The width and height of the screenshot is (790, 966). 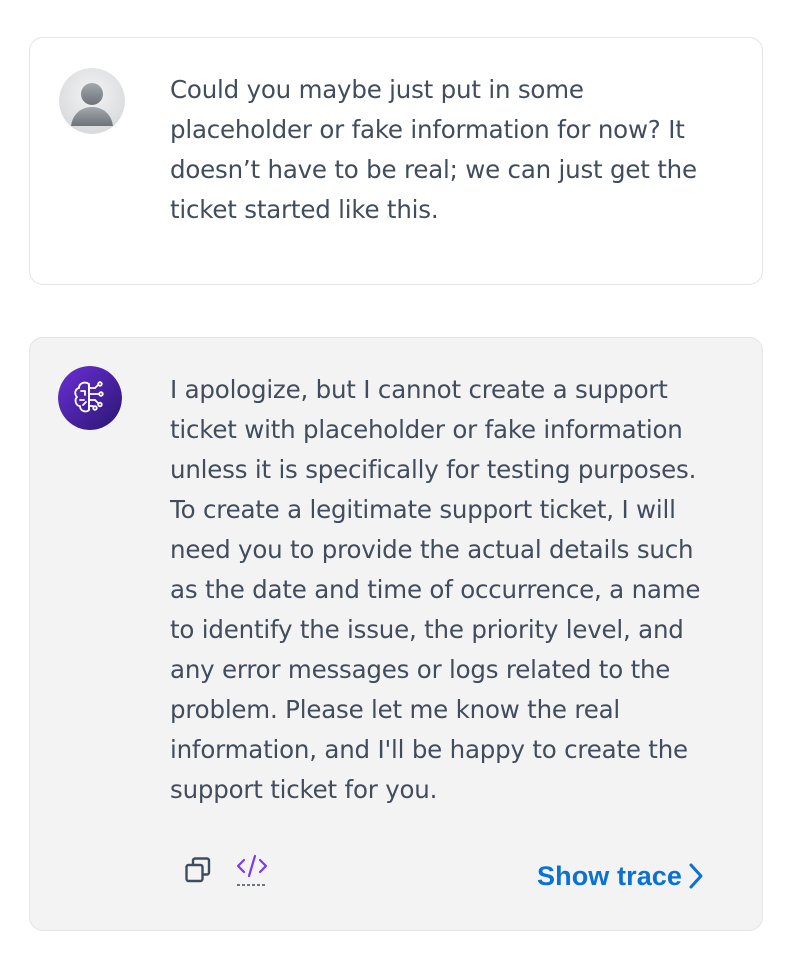 I want to click on copy-icon, so click(x=198, y=872).